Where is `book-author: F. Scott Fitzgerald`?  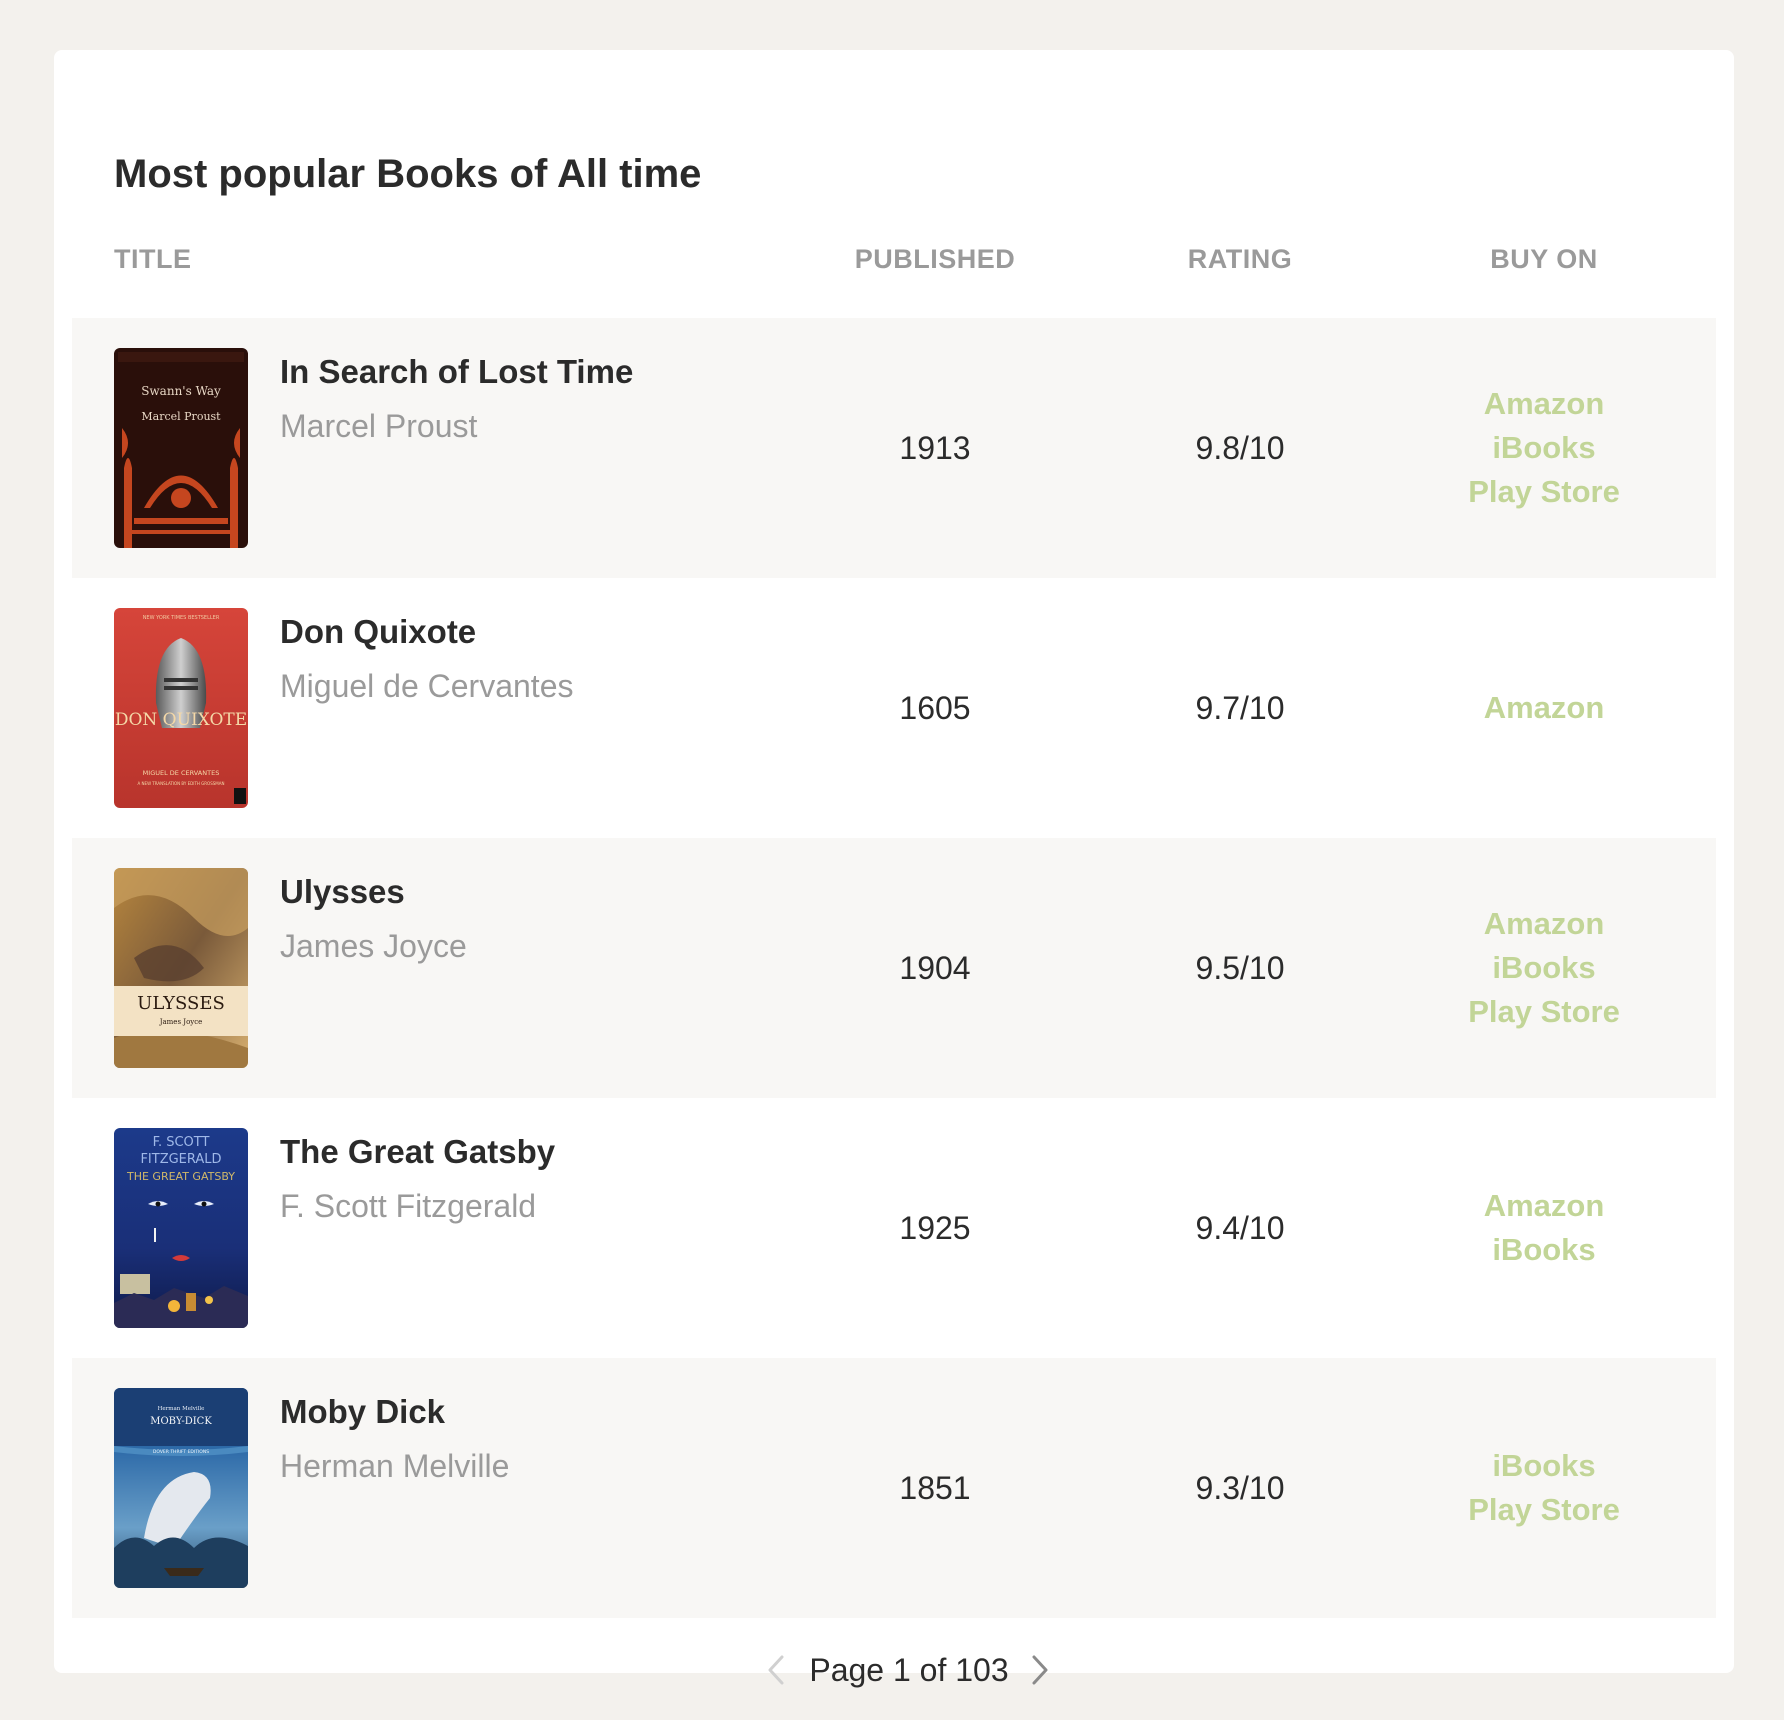 book-author: F. Scott Fitzgerald is located at coordinates (408, 1206).